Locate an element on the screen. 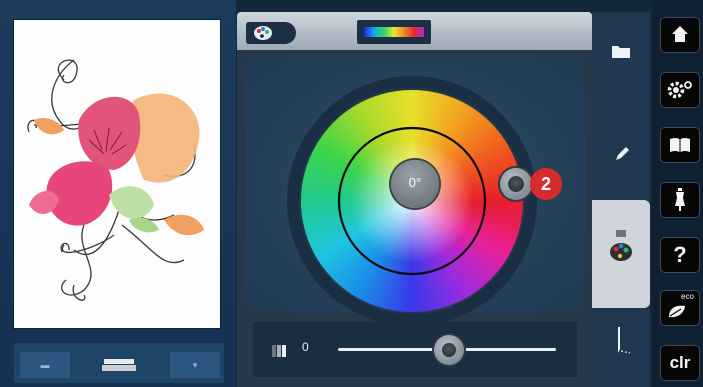 Image resolution: width=703 pixels, height=387 pixels. tutorial-icon is located at coordinates (680, 199).